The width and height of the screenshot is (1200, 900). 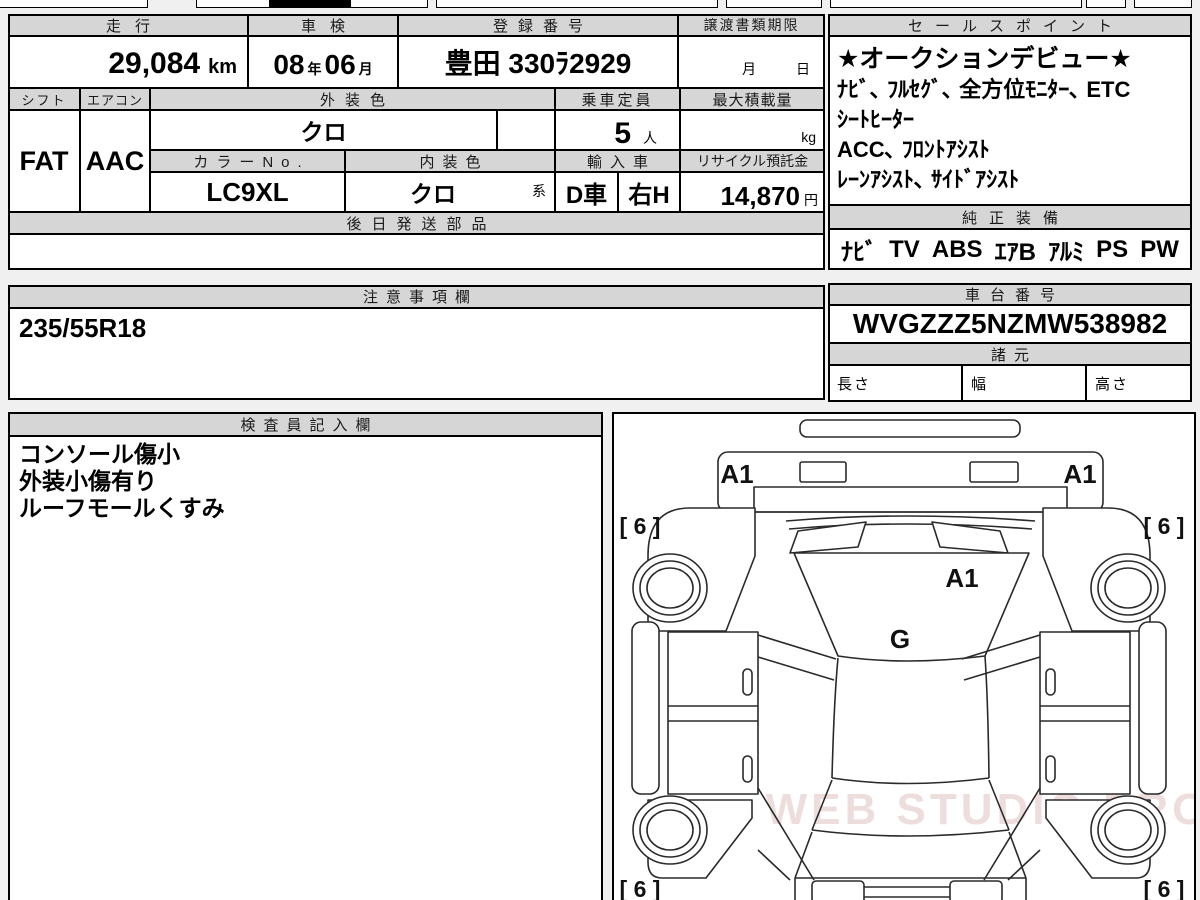 What do you see at coordinates (984, 89) in the screenshot?
I see `sales-point-line: ﾅﾋﾞ､ ﾌﾙｾｸﾞ､ 全方位ﾓﾆﾀｰ､ ETC` at bounding box center [984, 89].